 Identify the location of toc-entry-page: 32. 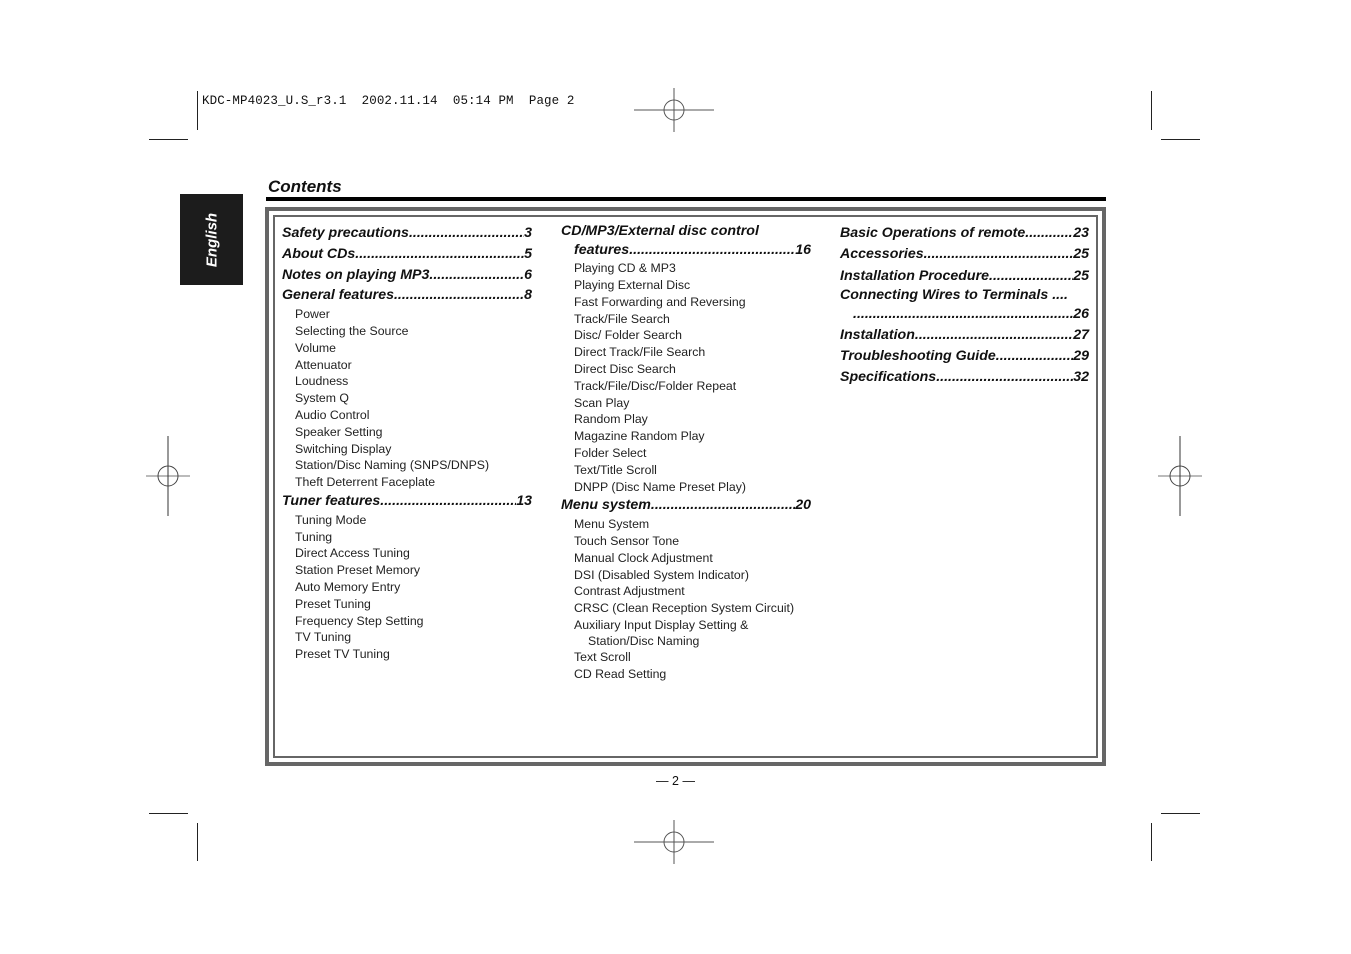
(1081, 377).